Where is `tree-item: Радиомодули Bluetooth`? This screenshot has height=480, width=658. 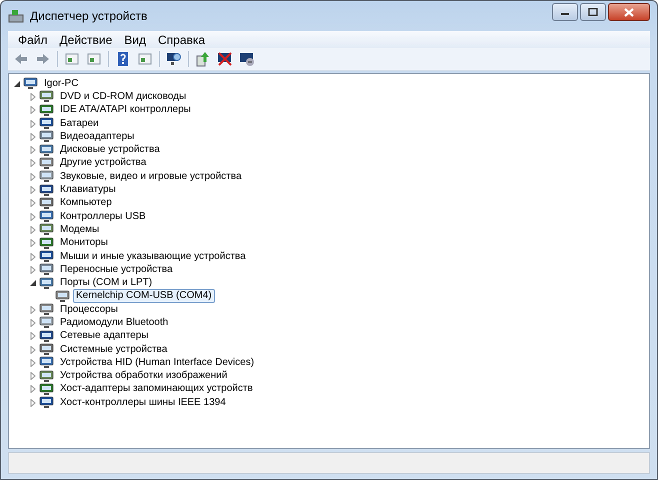 tree-item: Радиомодули Bluetooth is located at coordinates (114, 323).